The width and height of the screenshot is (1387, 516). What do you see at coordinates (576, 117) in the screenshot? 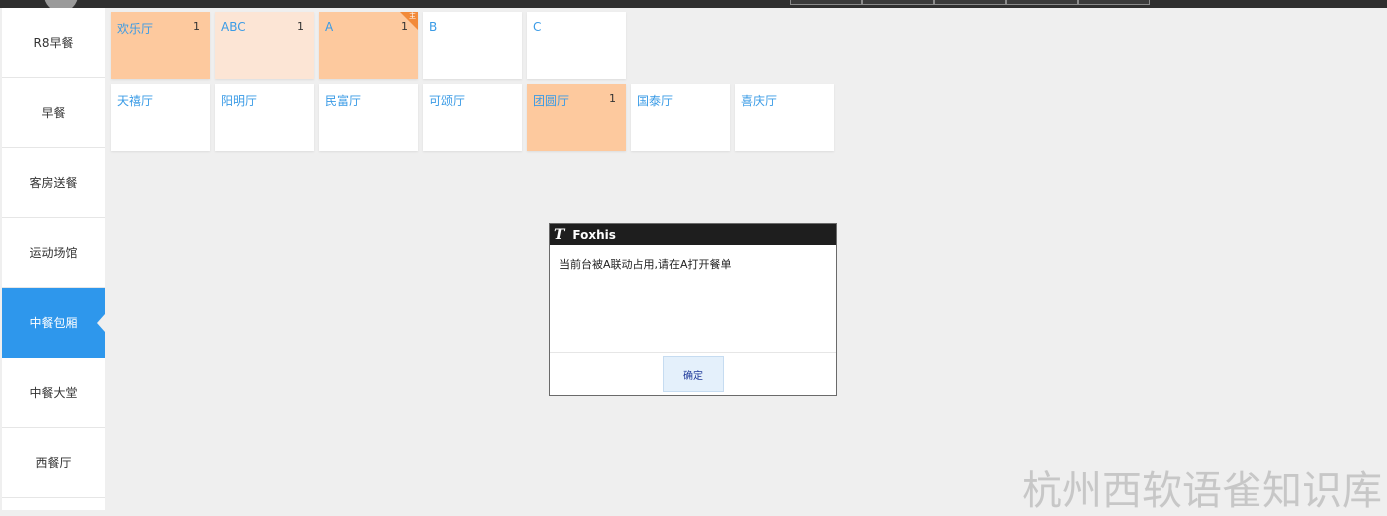
I see `table-tile-tuanyuan: 团圆厅 1` at bounding box center [576, 117].